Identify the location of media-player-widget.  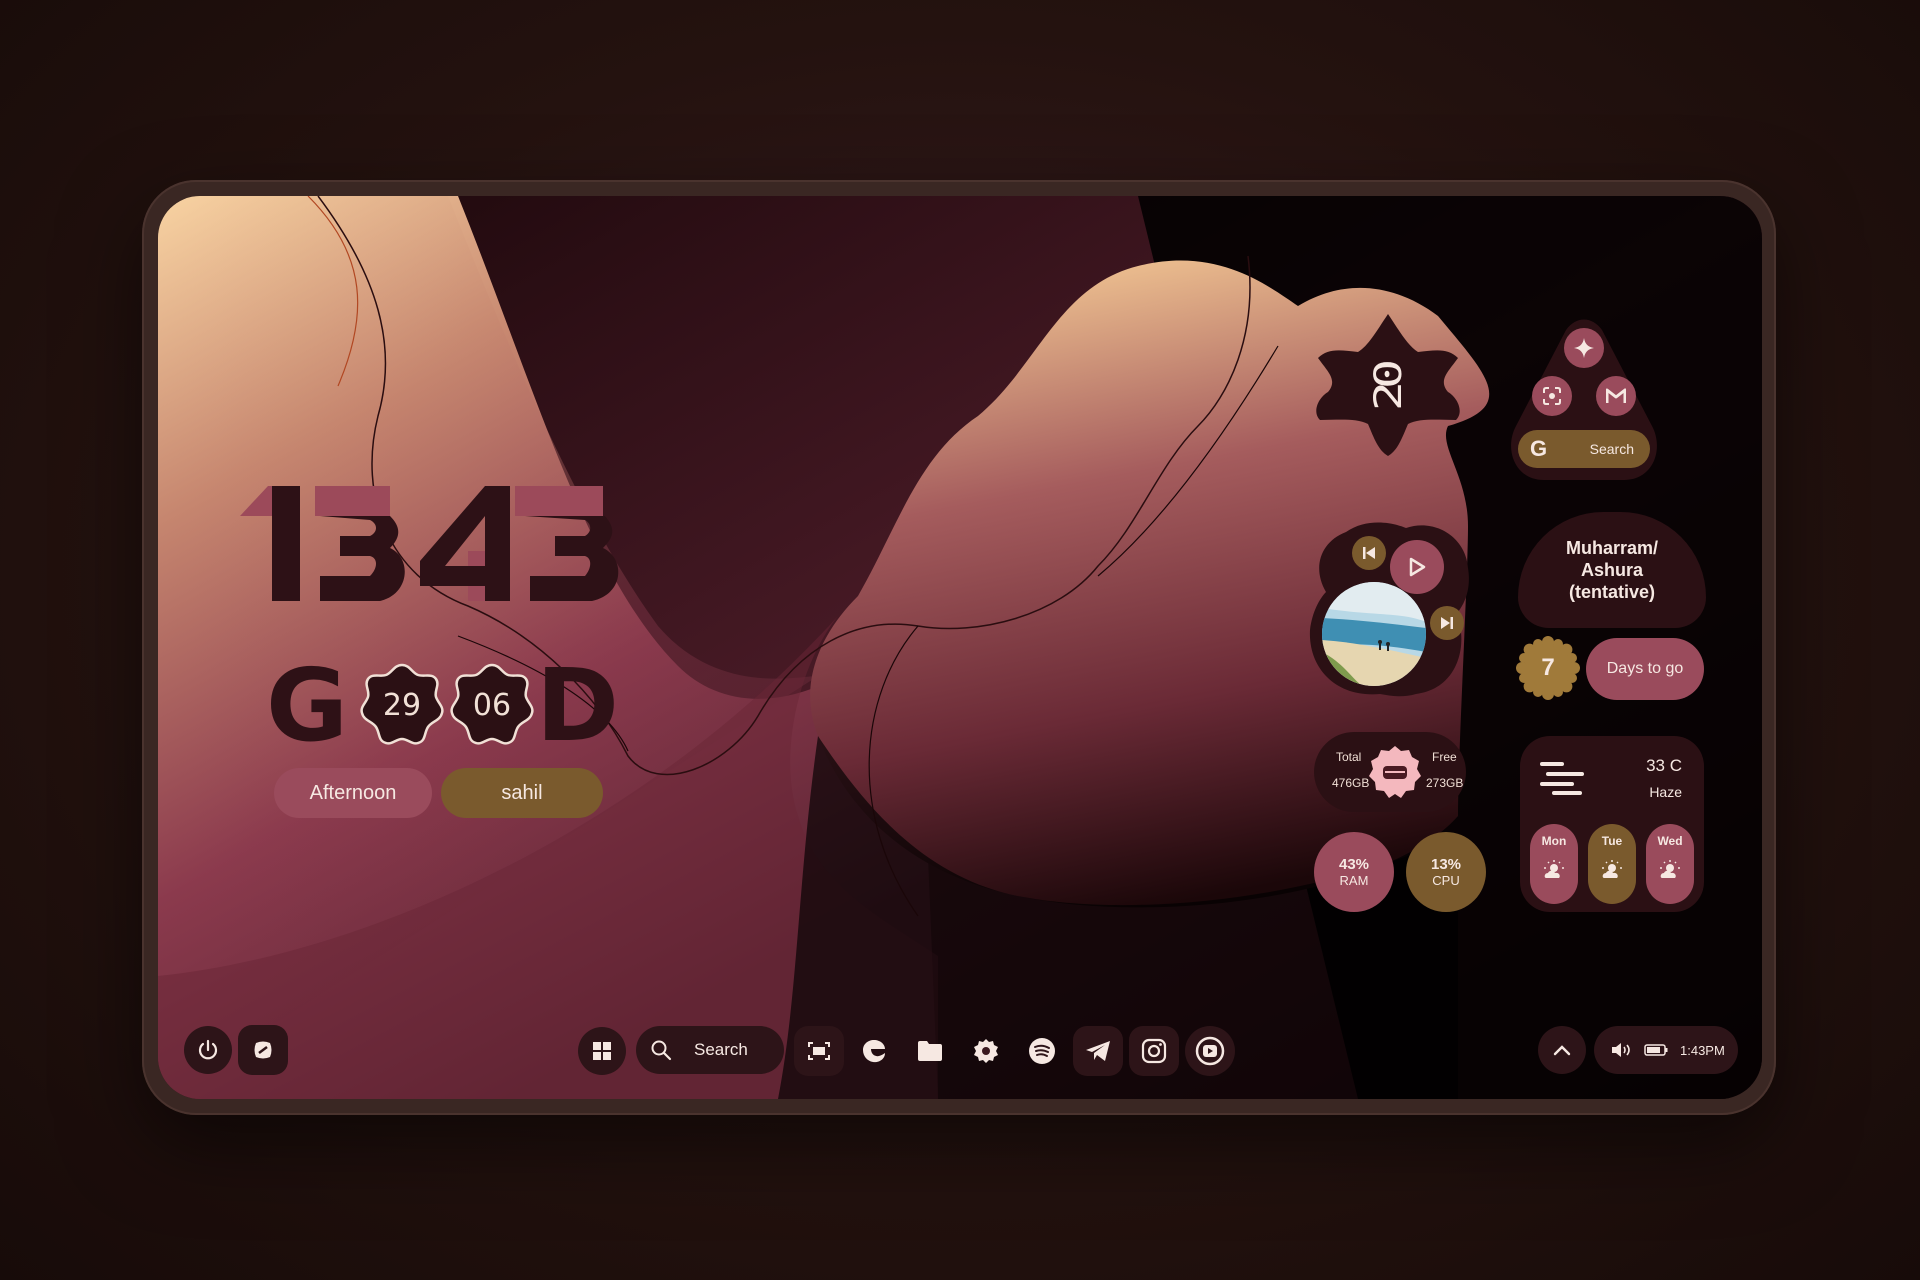
(1390, 609).